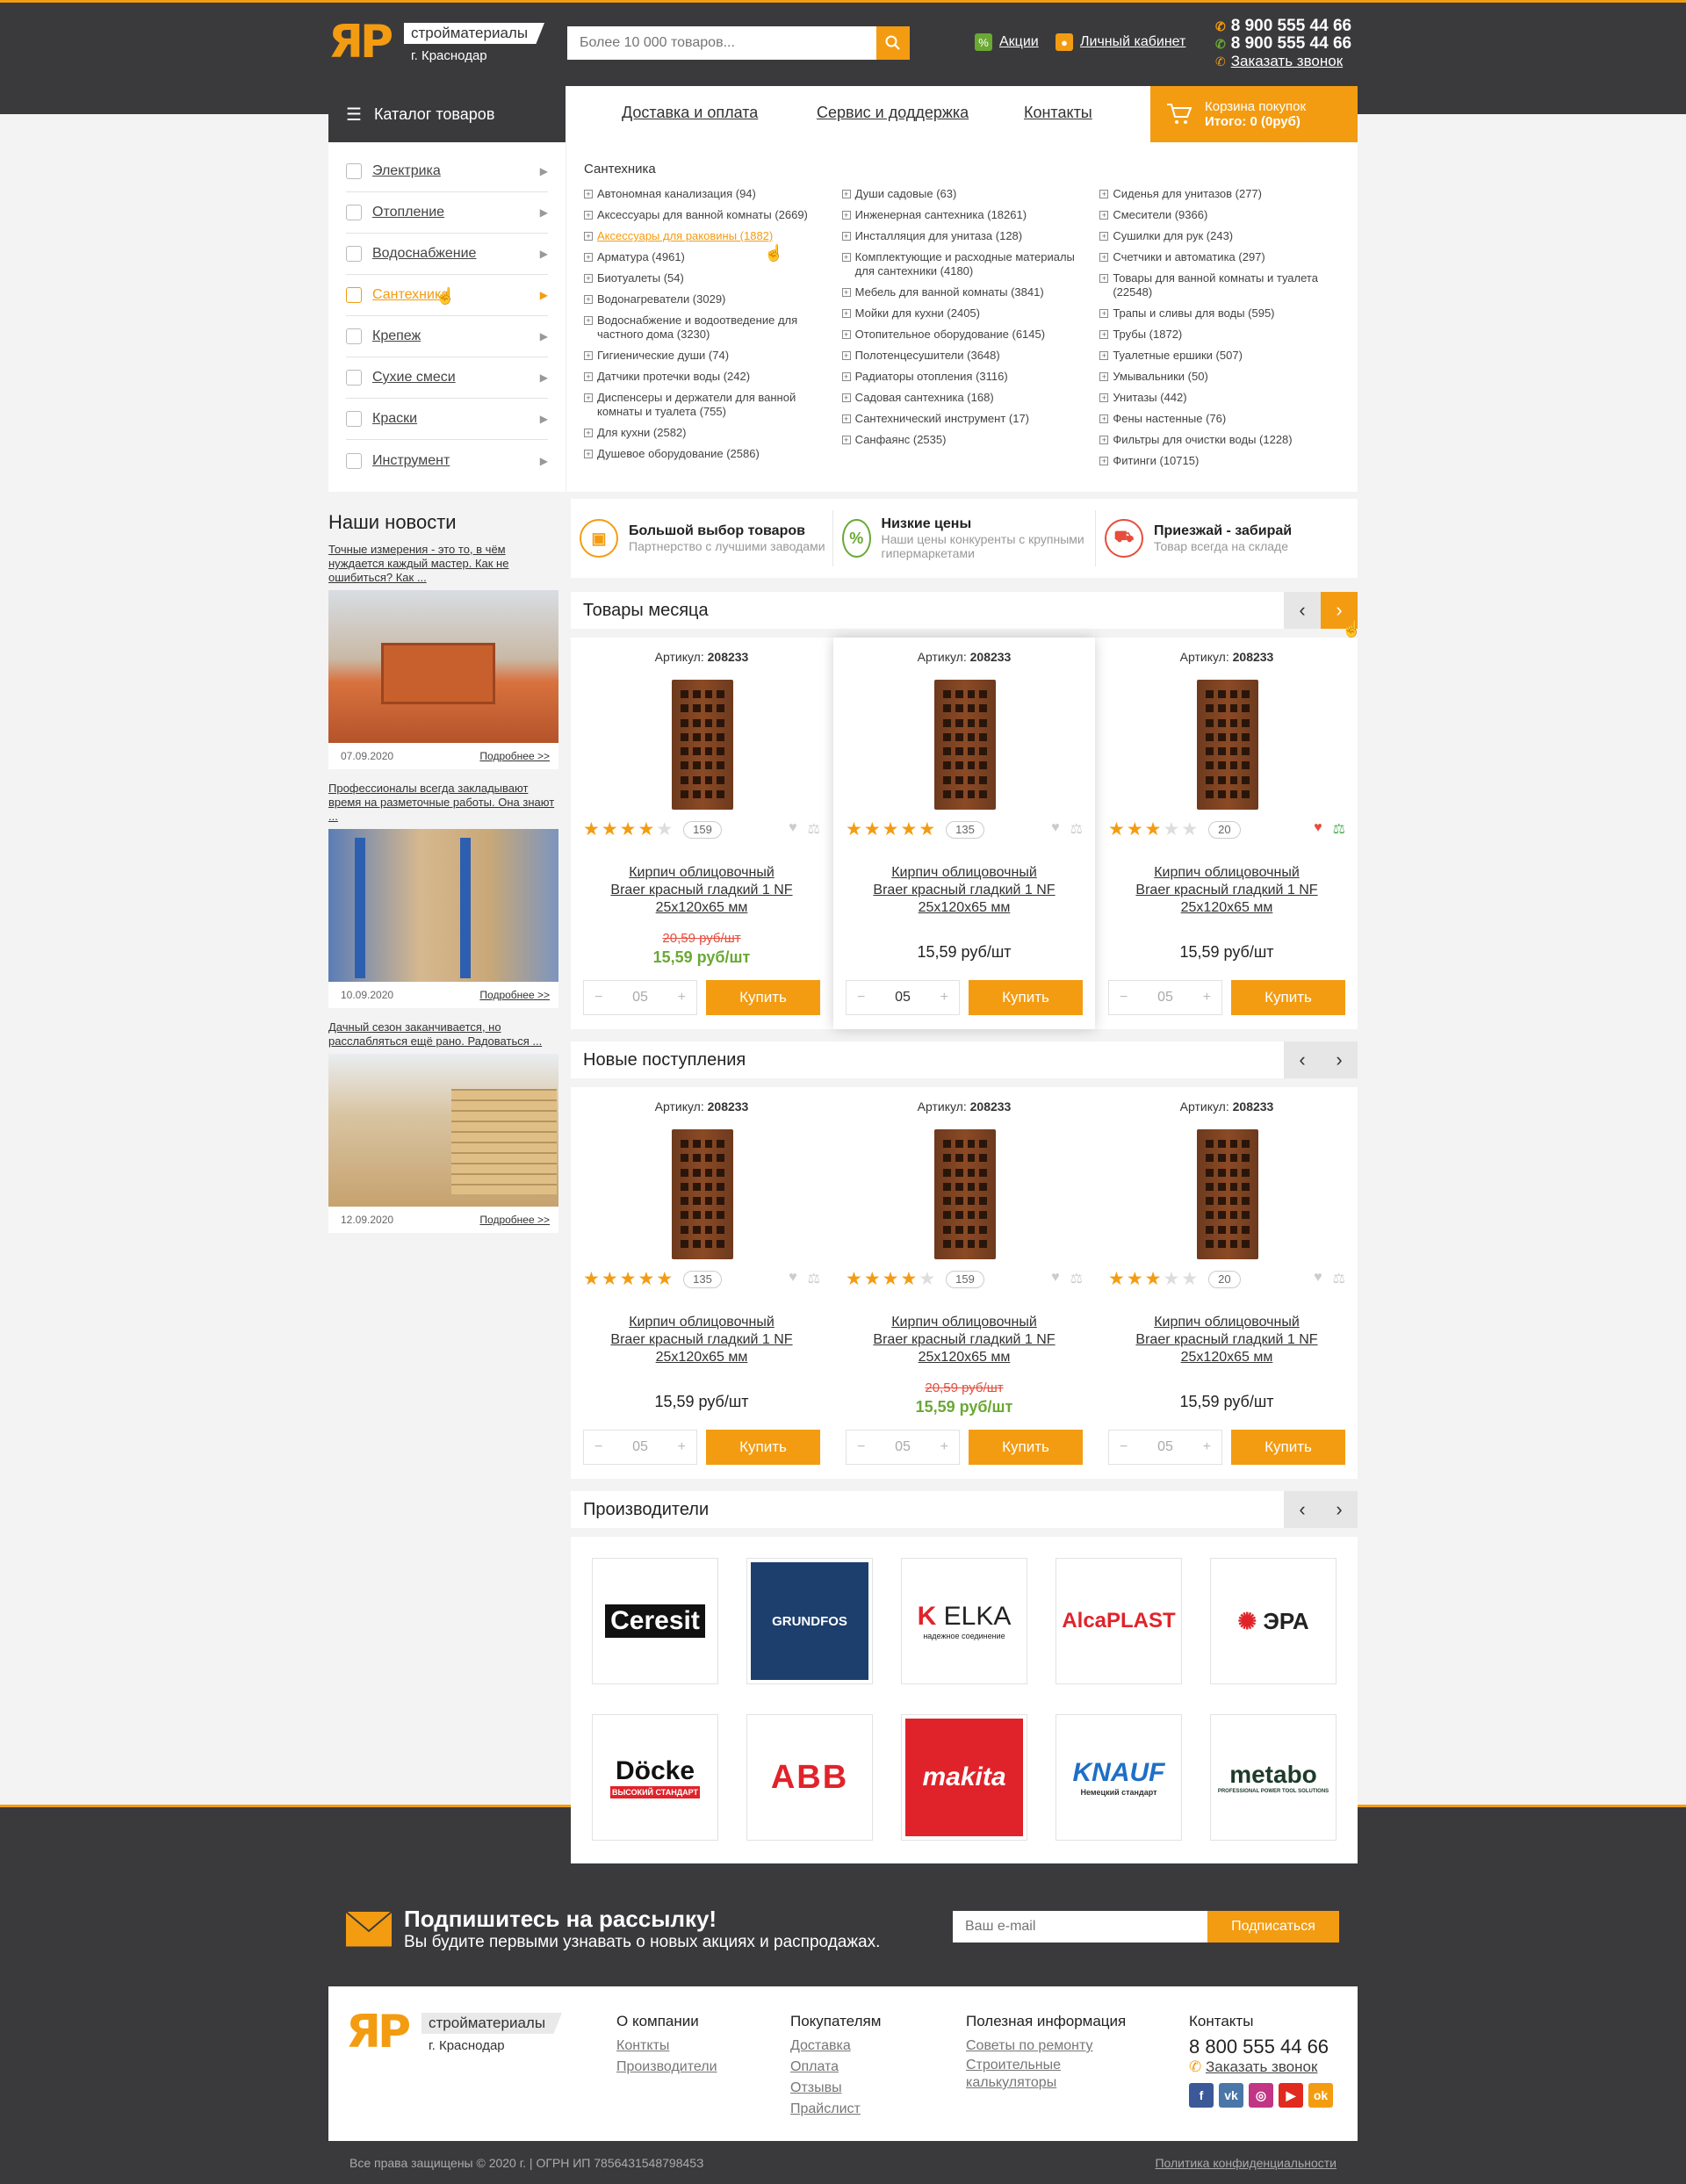 This screenshot has width=1686, height=2184. I want to click on cabinet-link: ● Личный кабинет, so click(1121, 42).